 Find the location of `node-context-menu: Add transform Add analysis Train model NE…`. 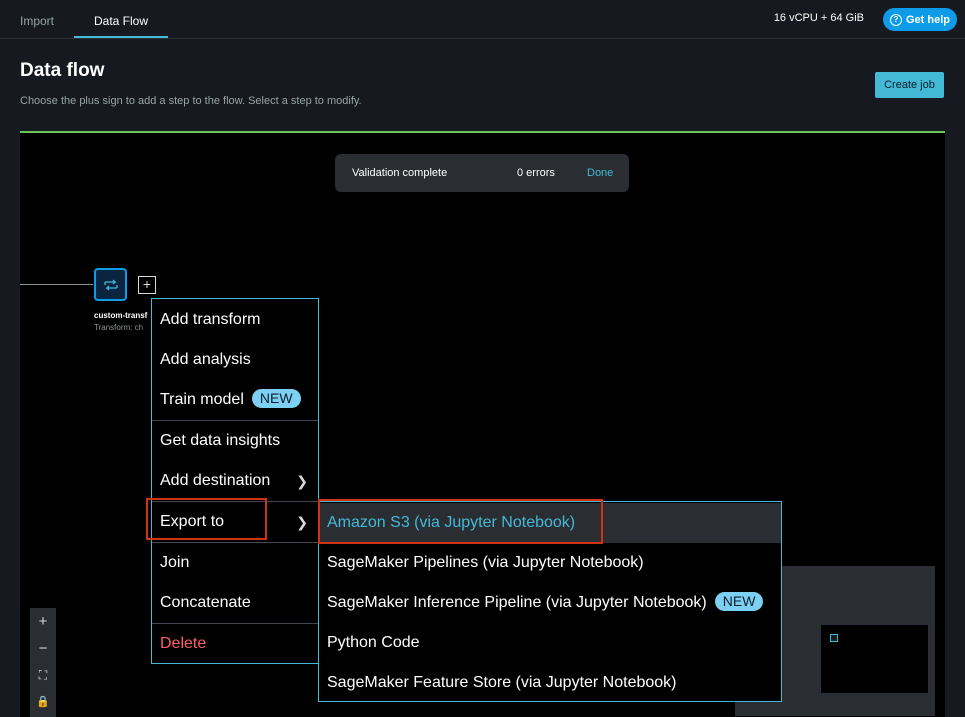

node-context-menu: Add transform Add analysis Train model NE… is located at coordinates (235, 481).